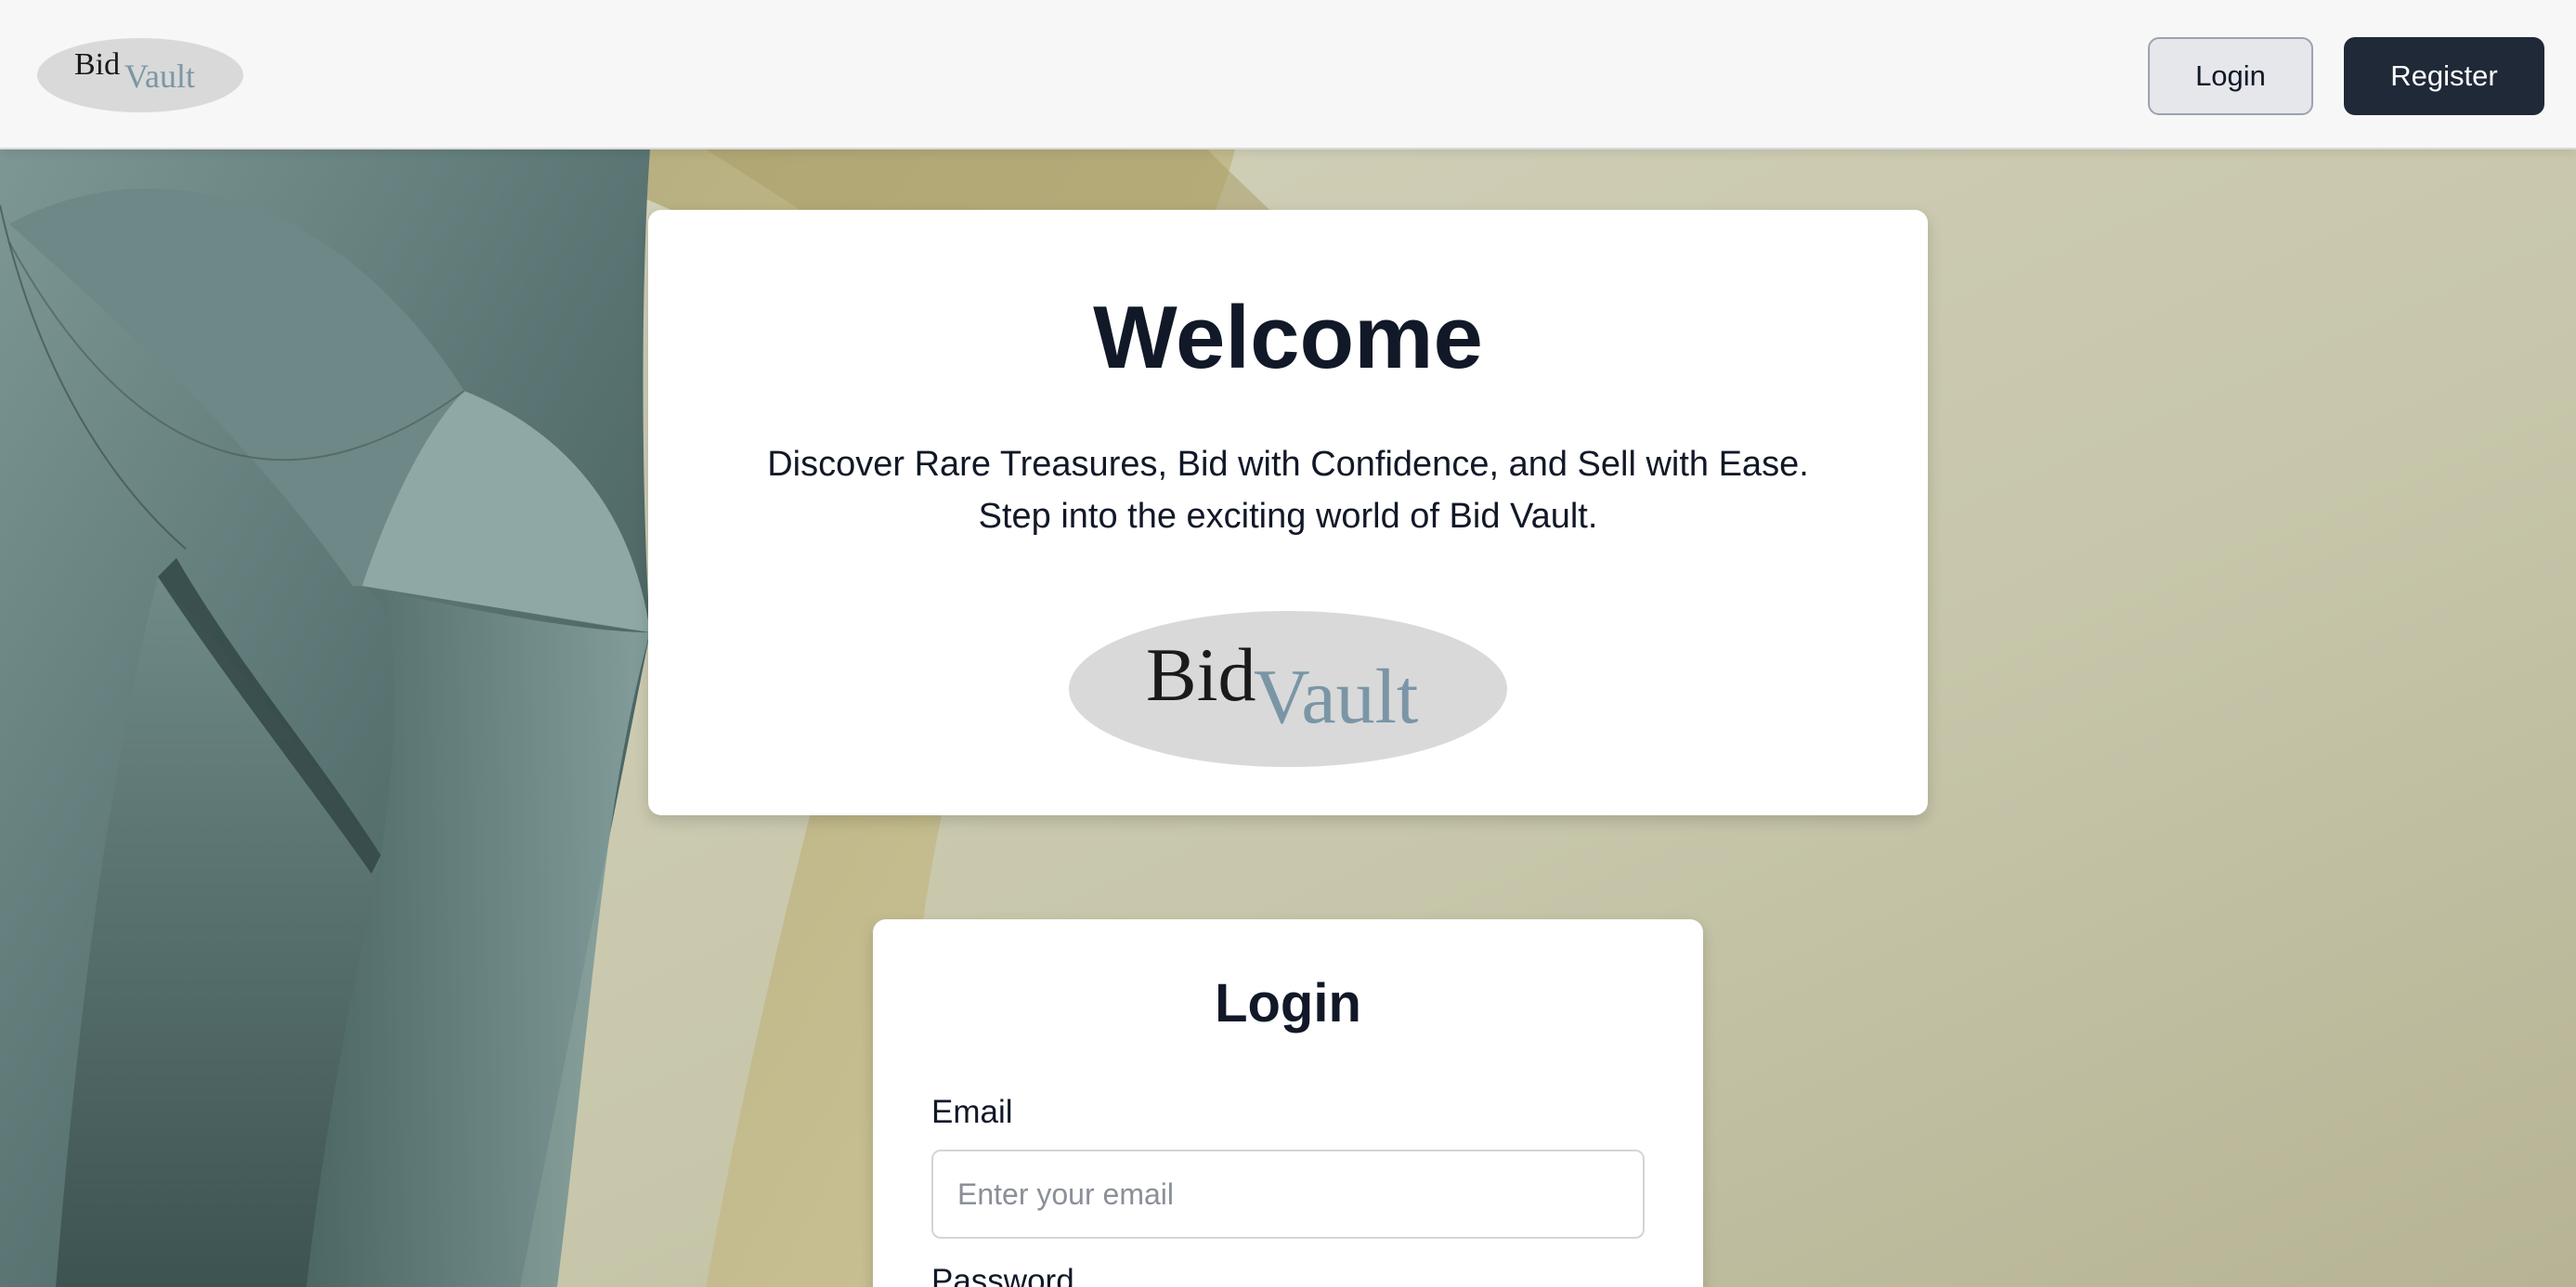  Describe the element at coordinates (1288, 337) in the screenshot. I see `welcome-title: Welcome` at that location.